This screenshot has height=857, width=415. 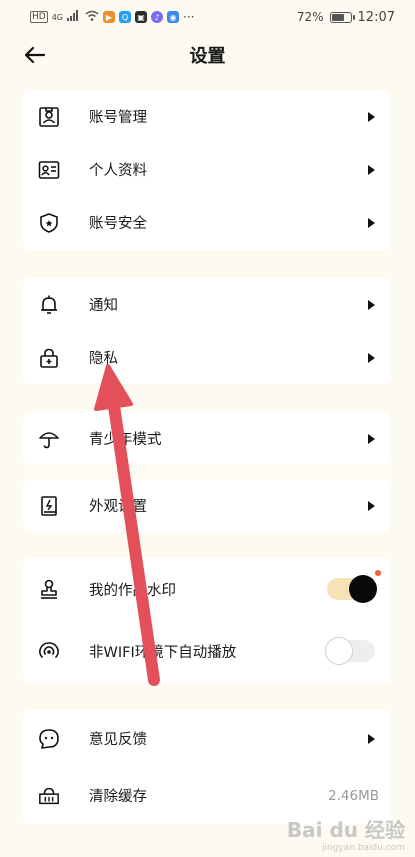 I want to click on settings-item-label: 外观设置, so click(x=118, y=507).